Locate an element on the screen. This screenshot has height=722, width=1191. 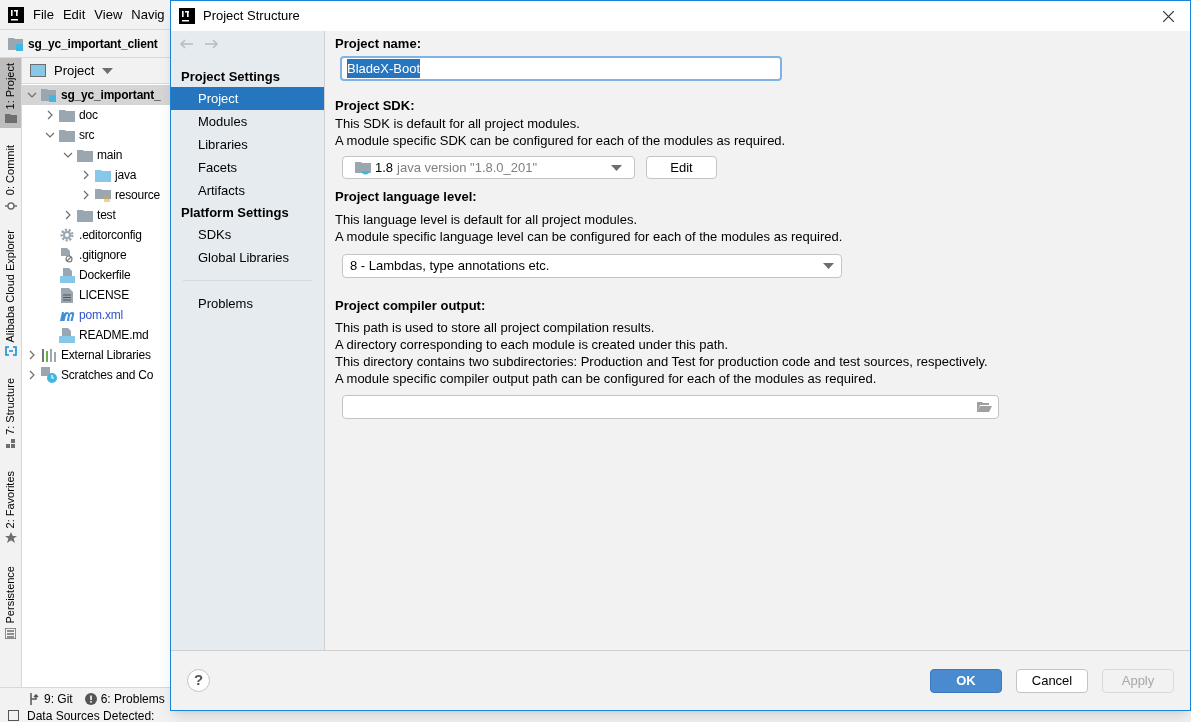
tree-label: resource is located at coordinates (138, 195).